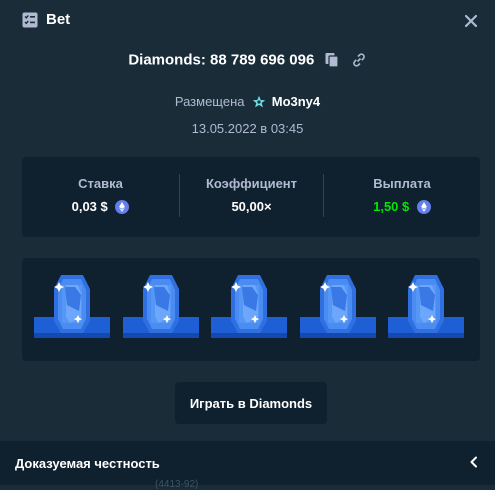 This screenshot has width=495, height=490. What do you see at coordinates (87, 463) in the screenshot?
I see `provably-fair-label: Доказуемая честность` at bounding box center [87, 463].